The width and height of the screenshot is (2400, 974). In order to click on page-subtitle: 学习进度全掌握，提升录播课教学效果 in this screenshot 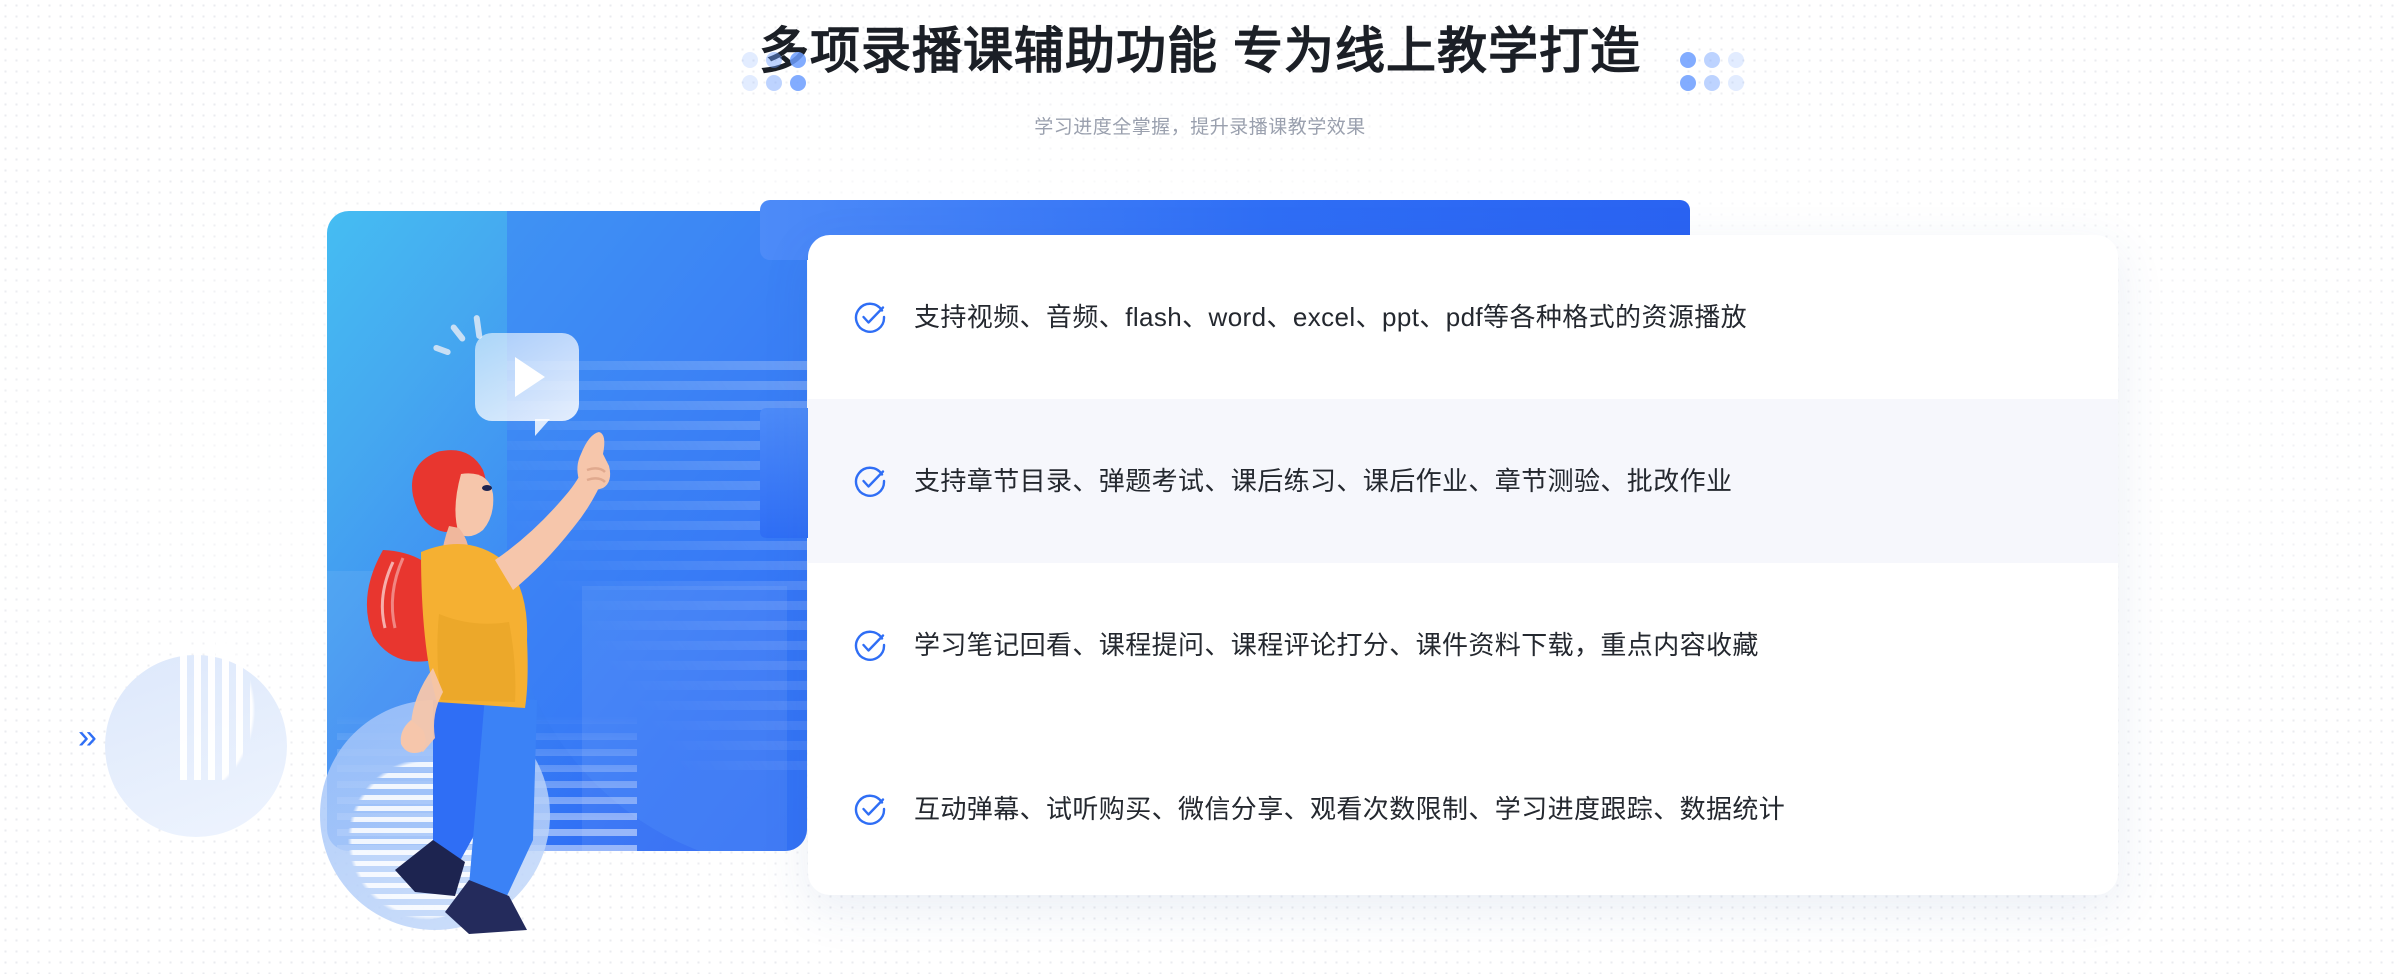, I will do `click(1200, 127)`.